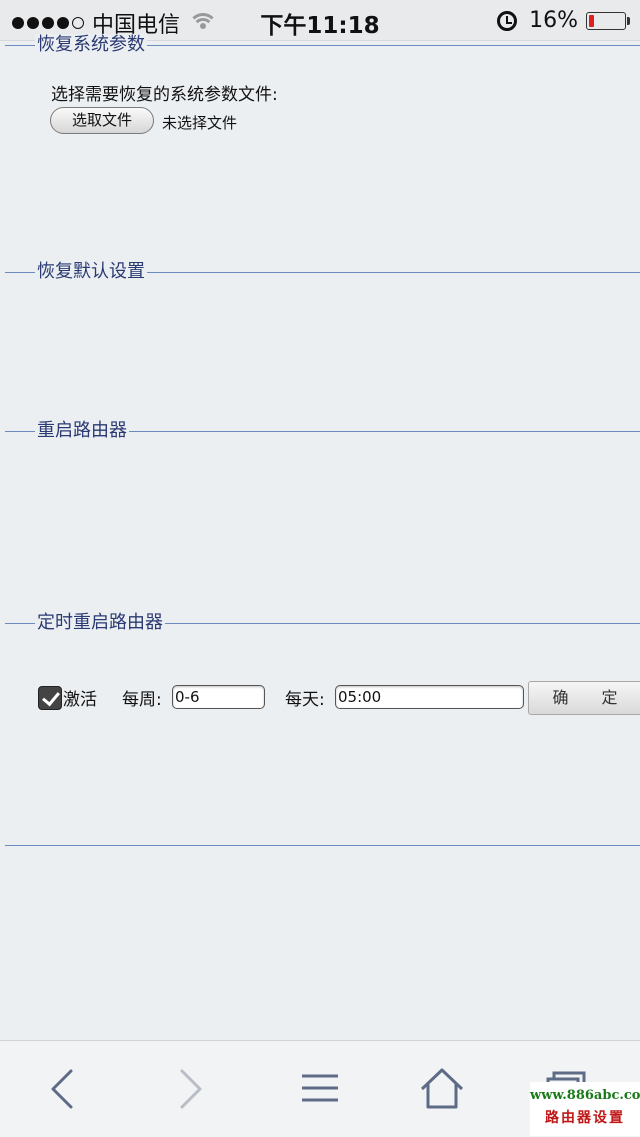 Image resolution: width=640 pixels, height=1137 pixels. Describe the element at coordinates (200, 123) in the screenshot. I see `file-status: 未选择文件` at that location.